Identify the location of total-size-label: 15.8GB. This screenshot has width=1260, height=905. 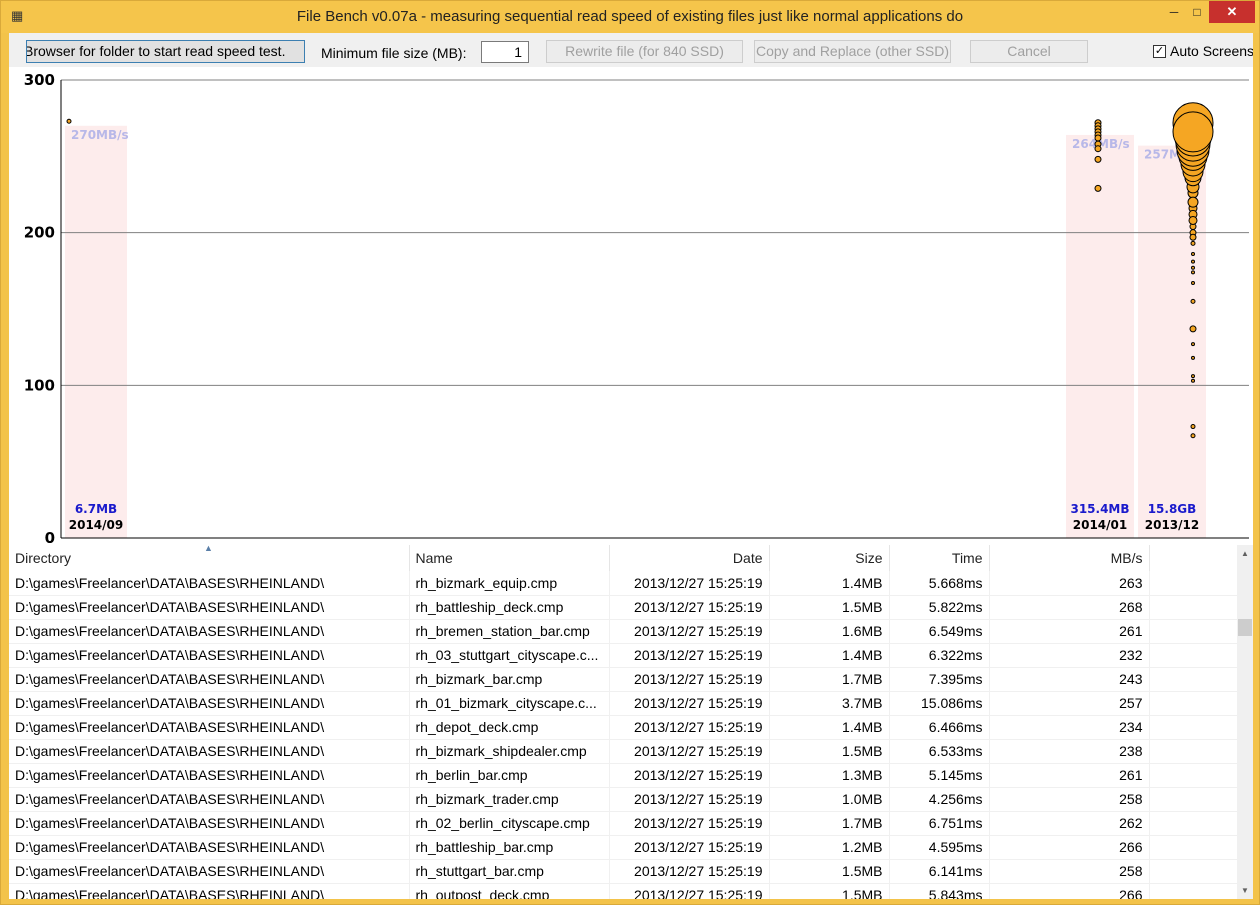
(1172, 509).